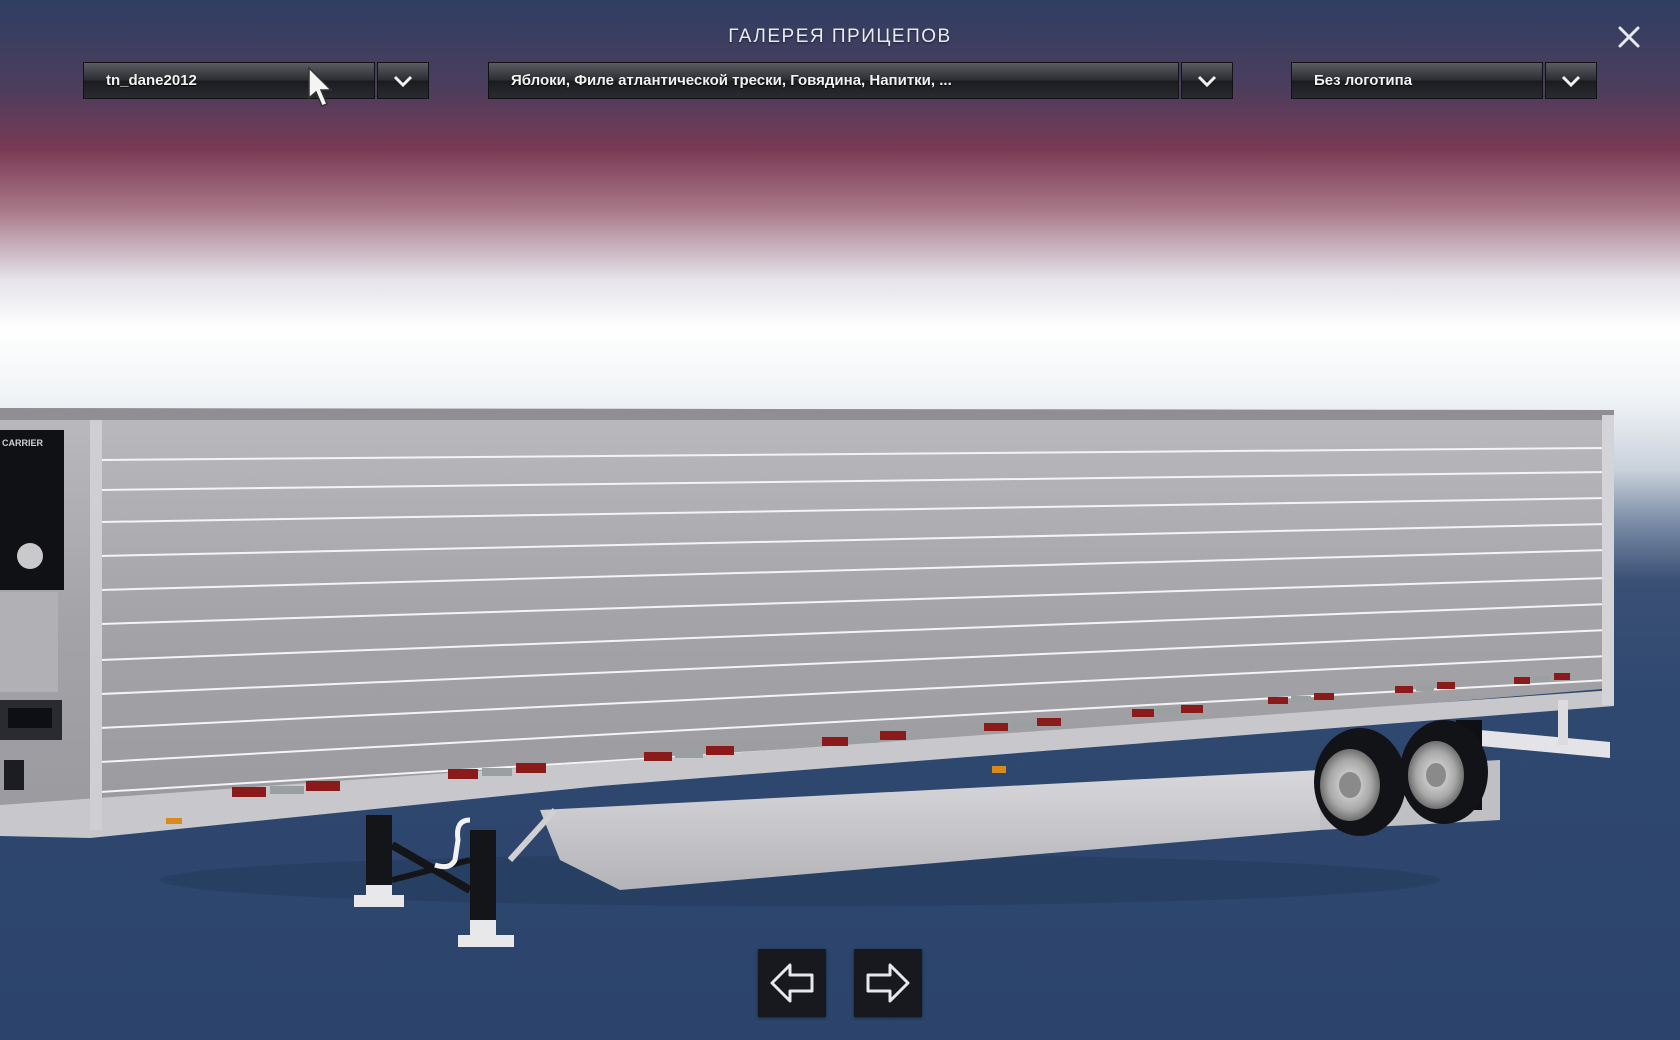 The image size is (1680, 1040). I want to click on next-trailer-button, so click(888, 983).